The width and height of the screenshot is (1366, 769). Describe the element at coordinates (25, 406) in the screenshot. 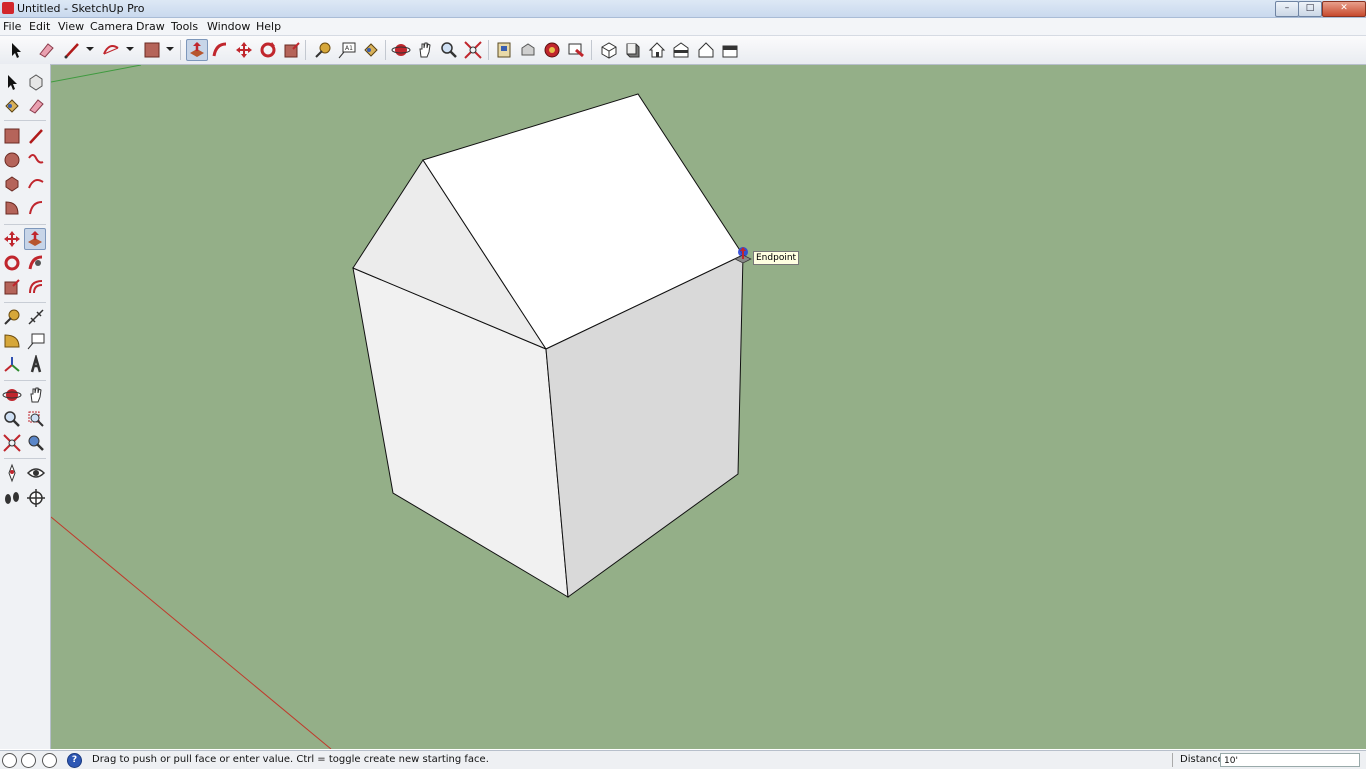

I see `tool-palette` at that location.